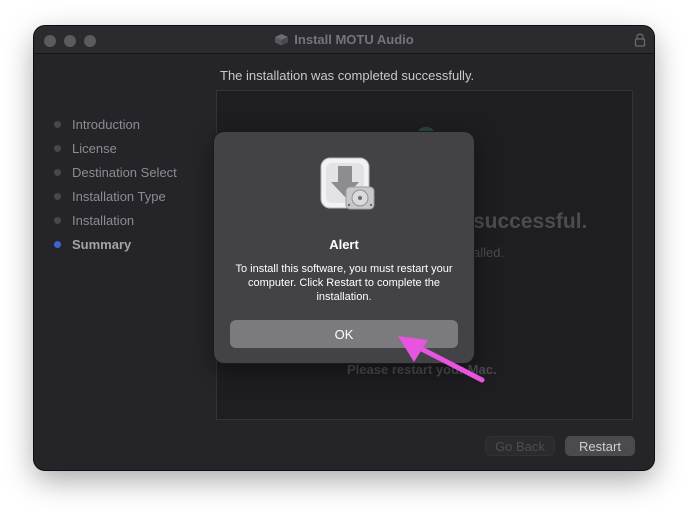  I want to click on title-bar: Install MOTU Audio, so click(344, 40).